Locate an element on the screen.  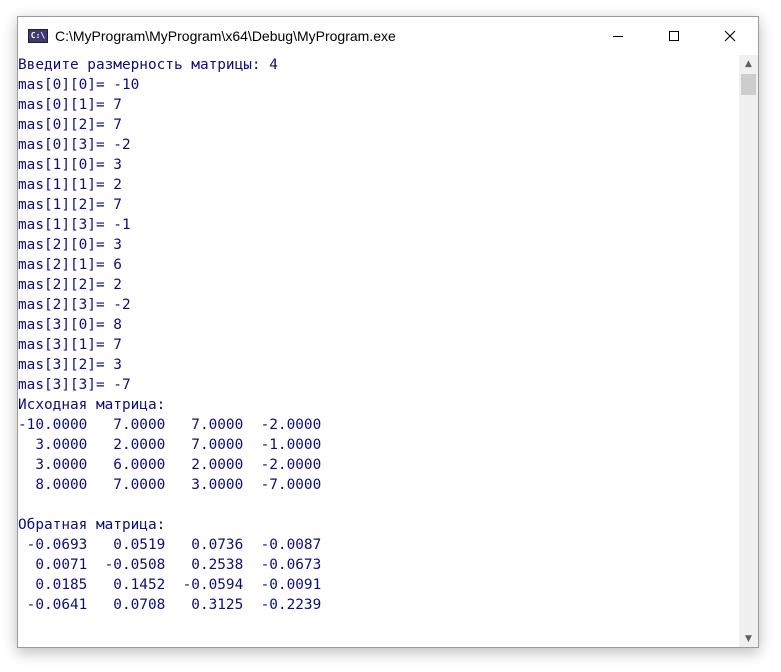
console-line: mas[1][3]= -1 is located at coordinates (74, 225).